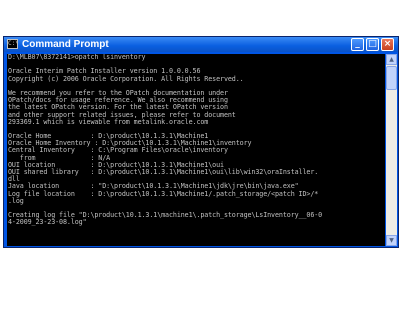  Describe the element at coordinates (201, 44) in the screenshot. I see `title-bar: C:\ Command Prompt _ □ ×` at that location.